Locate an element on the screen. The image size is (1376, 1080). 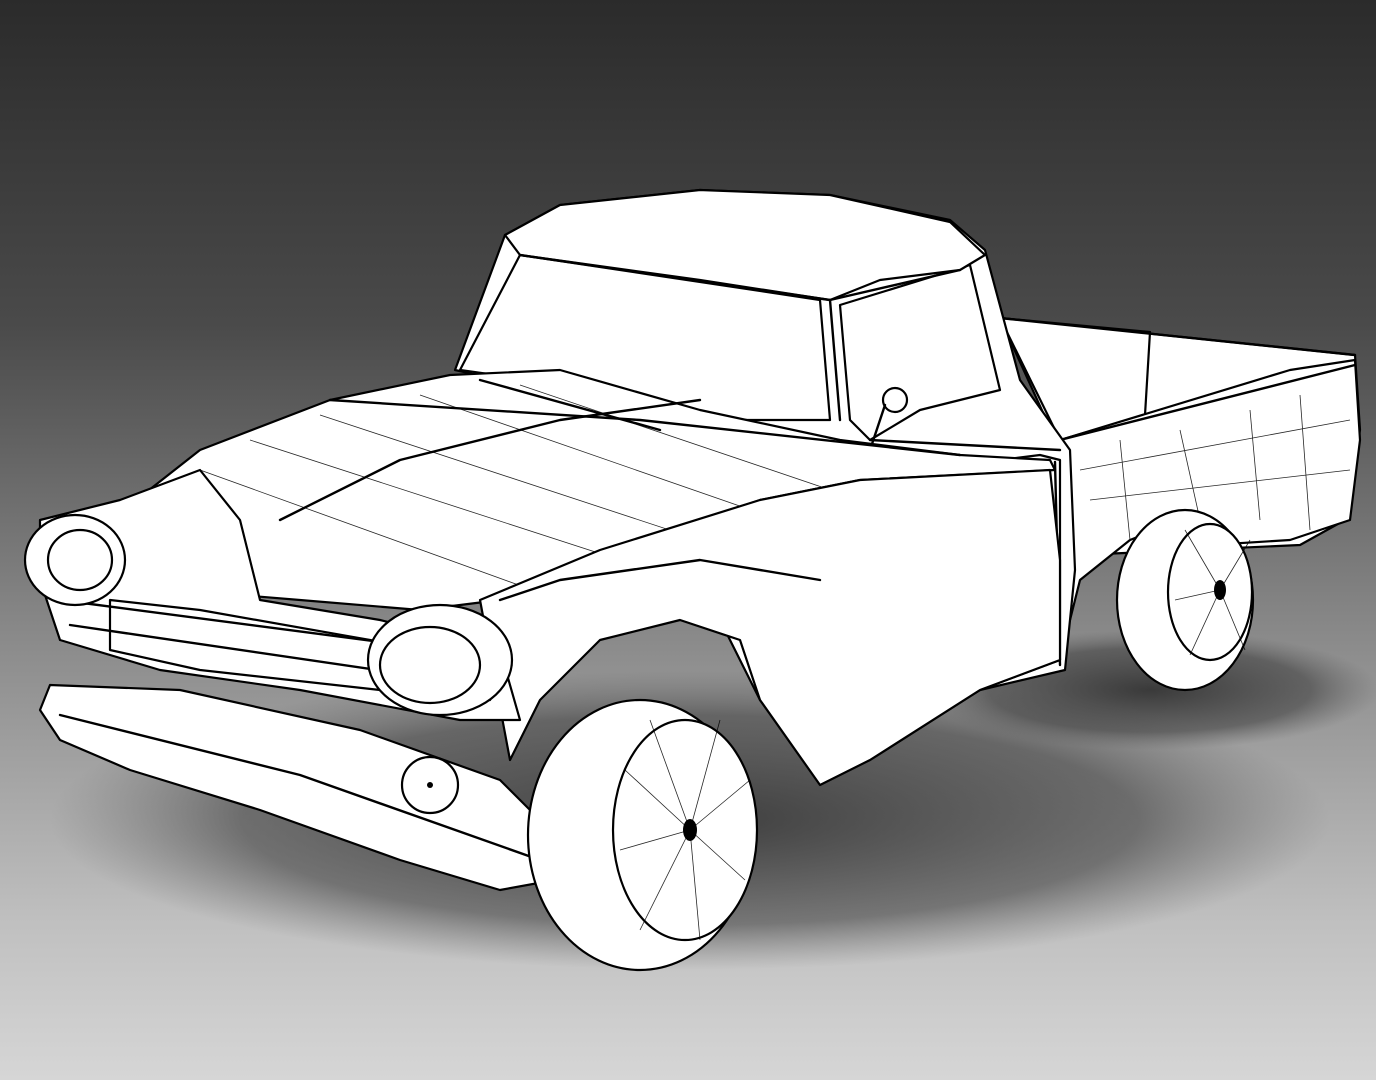
rear-wheel is located at coordinates (1185, 600).